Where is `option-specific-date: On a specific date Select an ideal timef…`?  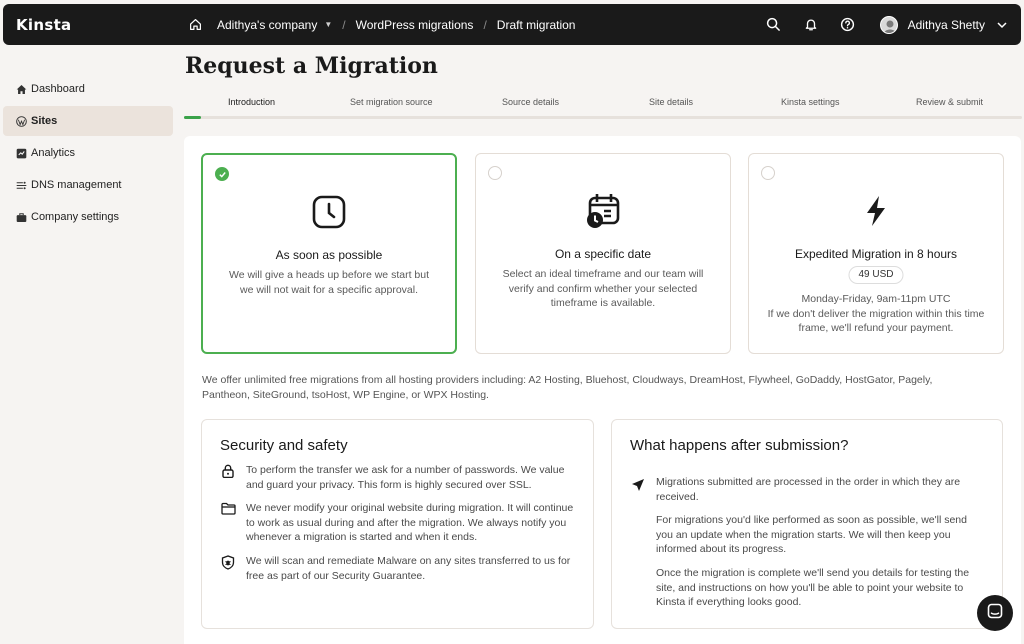
option-specific-date: On a specific date Select an ideal timef… is located at coordinates (603, 253).